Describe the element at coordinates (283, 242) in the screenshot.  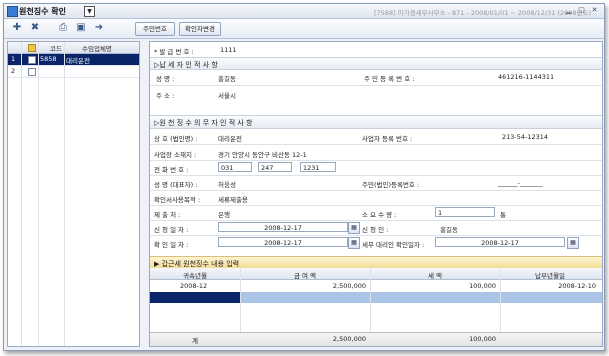
I see `confirm-date-input: 2008-12-17` at that location.